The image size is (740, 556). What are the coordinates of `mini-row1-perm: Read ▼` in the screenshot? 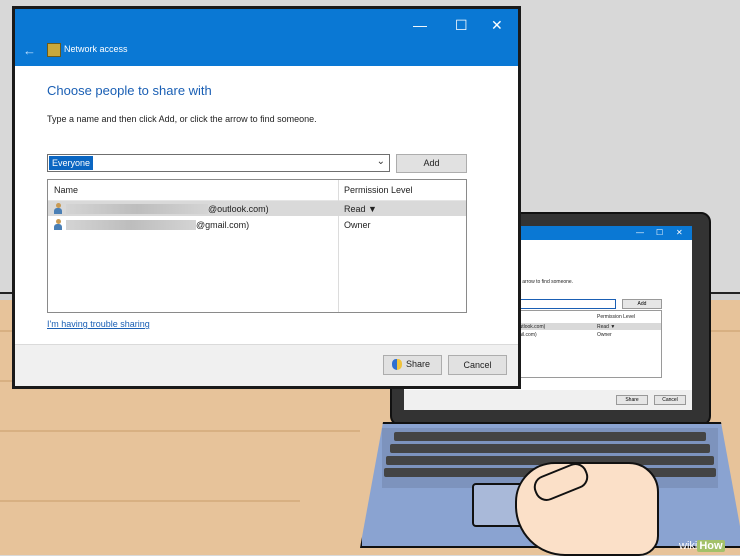 It's located at (606, 327).